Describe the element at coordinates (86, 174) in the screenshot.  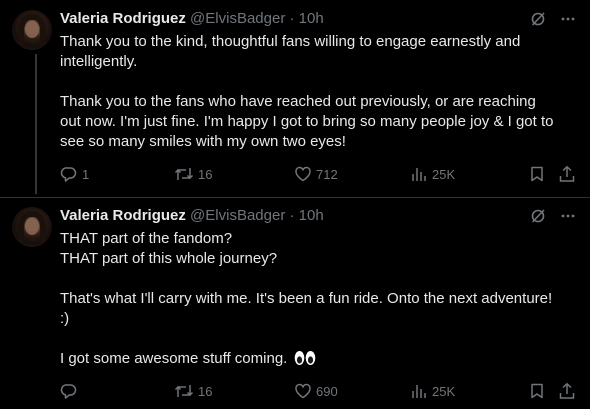
I see `reply-count: 1` at that location.